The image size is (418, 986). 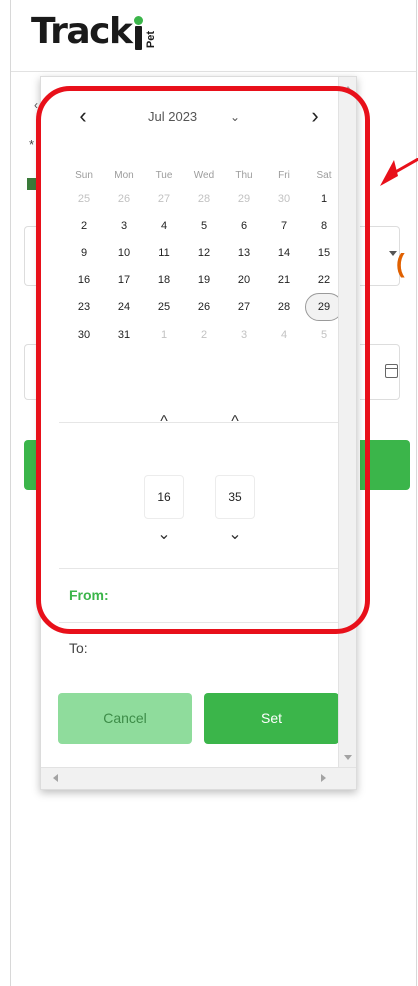 I want to click on calendar-day: 11, so click(x=164, y=252).